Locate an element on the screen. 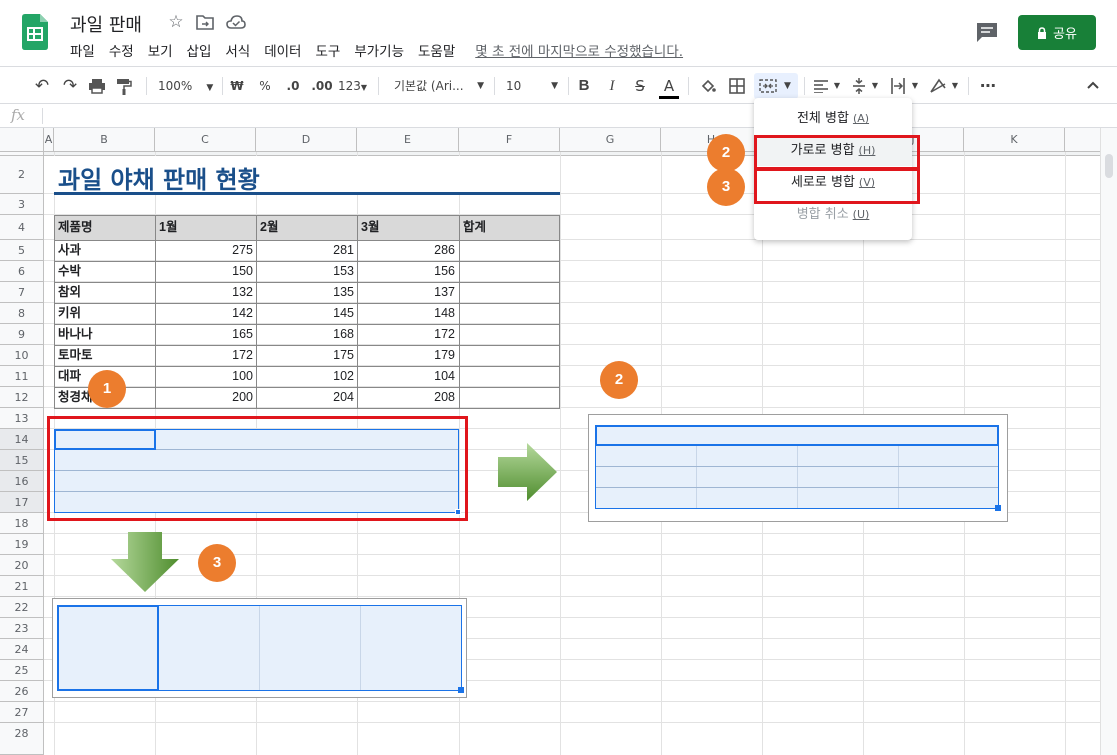 The height and width of the screenshot is (755, 1117). rotation-dropdown-icon: ▼ is located at coordinates (955, 86).